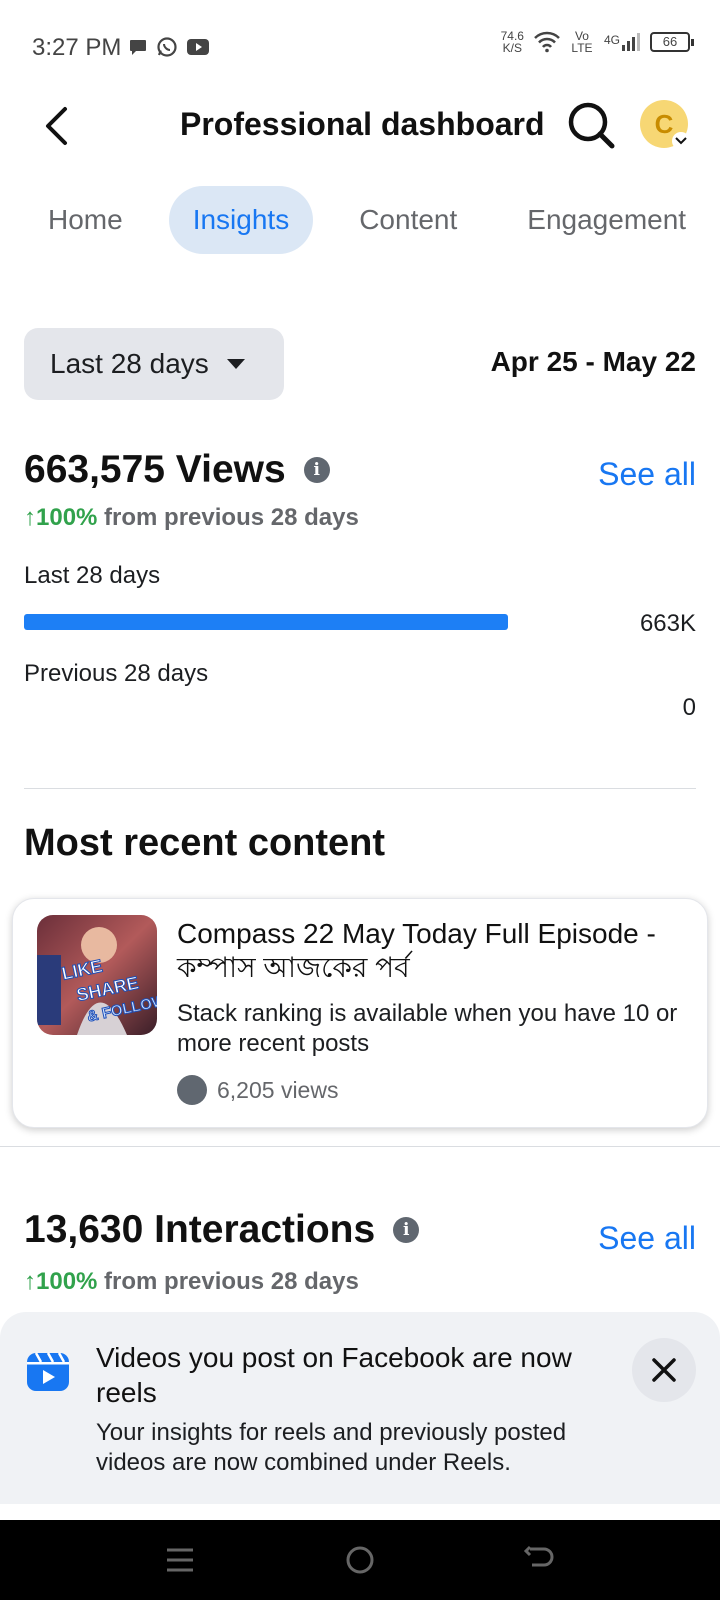 The image size is (720, 1600). Describe the element at coordinates (408, 220) in the screenshot. I see `tab-content: Content` at that location.